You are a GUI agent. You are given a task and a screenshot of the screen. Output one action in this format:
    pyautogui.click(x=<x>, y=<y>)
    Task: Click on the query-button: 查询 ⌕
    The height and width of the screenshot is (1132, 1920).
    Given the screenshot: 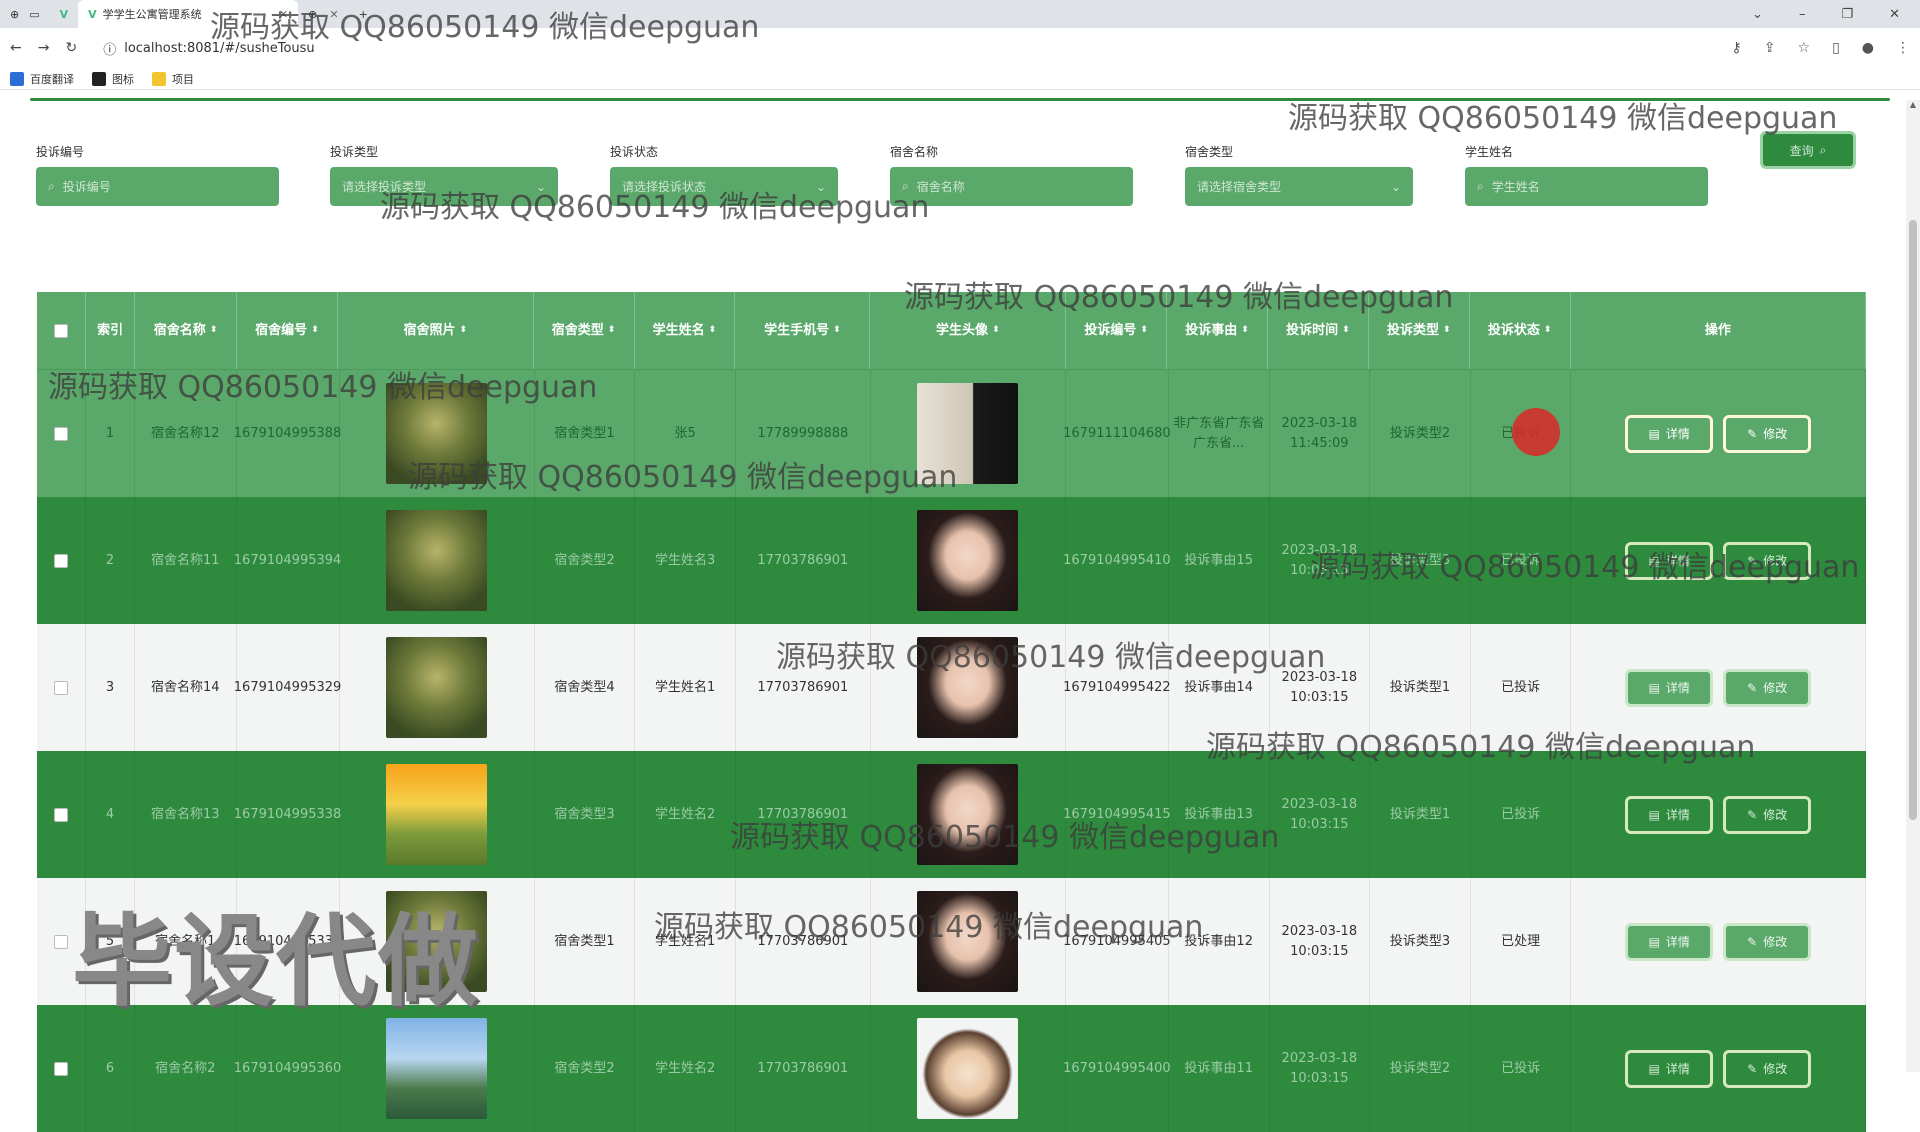 What is the action you would take?
    pyautogui.click(x=1808, y=150)
    